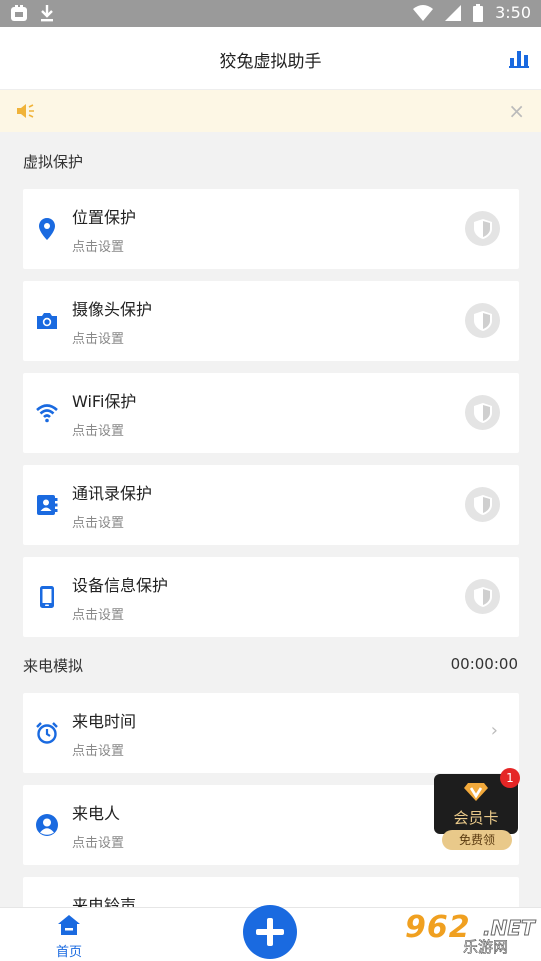  Describe the element at coordinates (112, 493) in the screenshot. I see `item-label: 通讯录保护` at that location.